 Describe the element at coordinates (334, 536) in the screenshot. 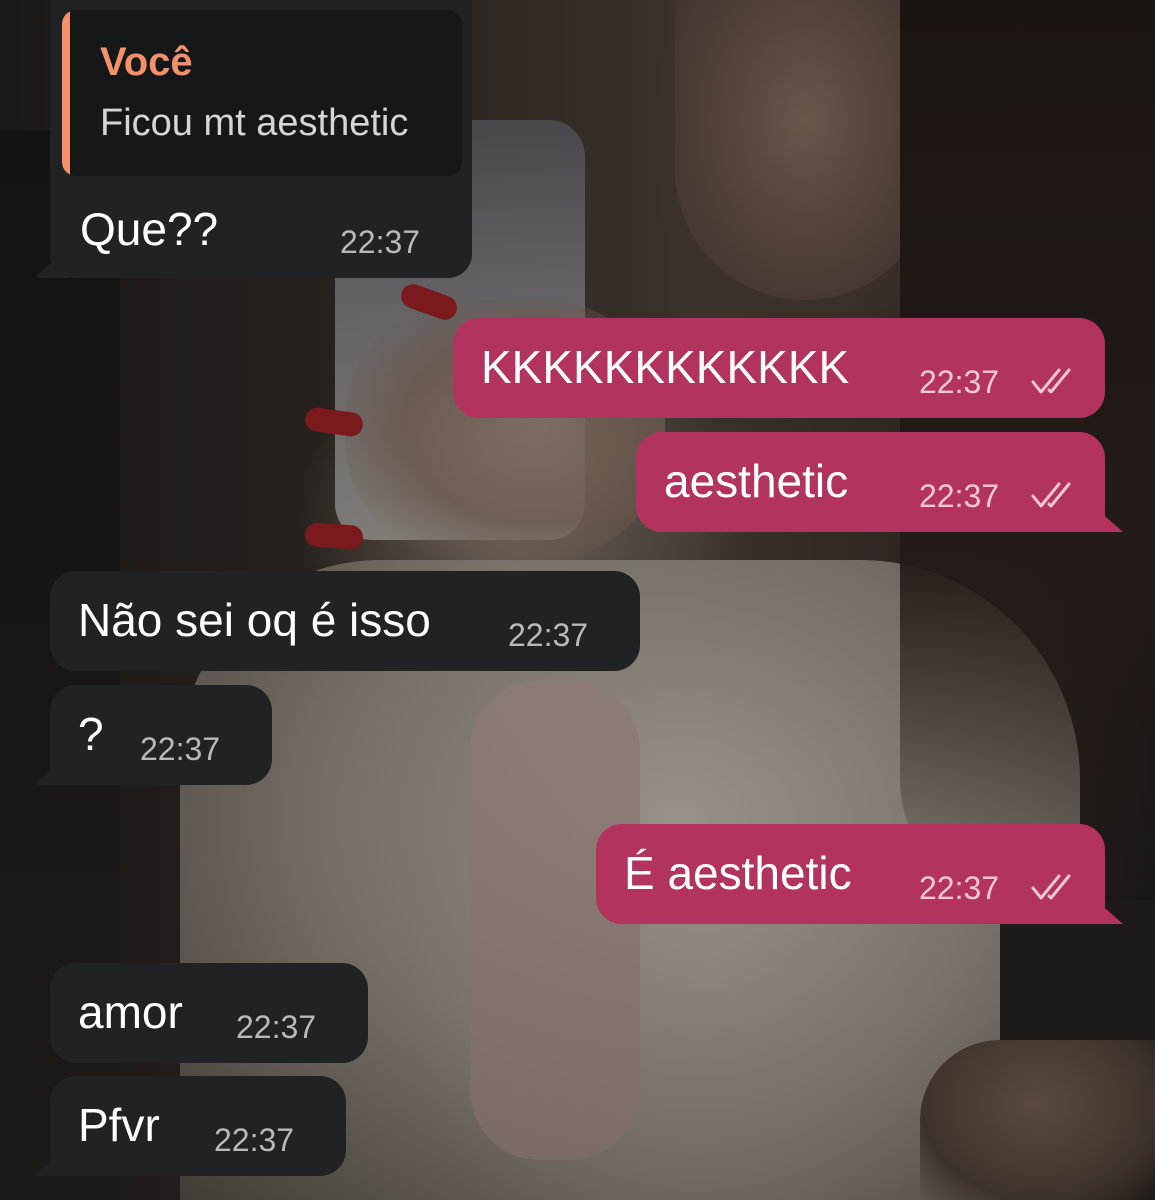

I see `wallpaper-nail` at that location.